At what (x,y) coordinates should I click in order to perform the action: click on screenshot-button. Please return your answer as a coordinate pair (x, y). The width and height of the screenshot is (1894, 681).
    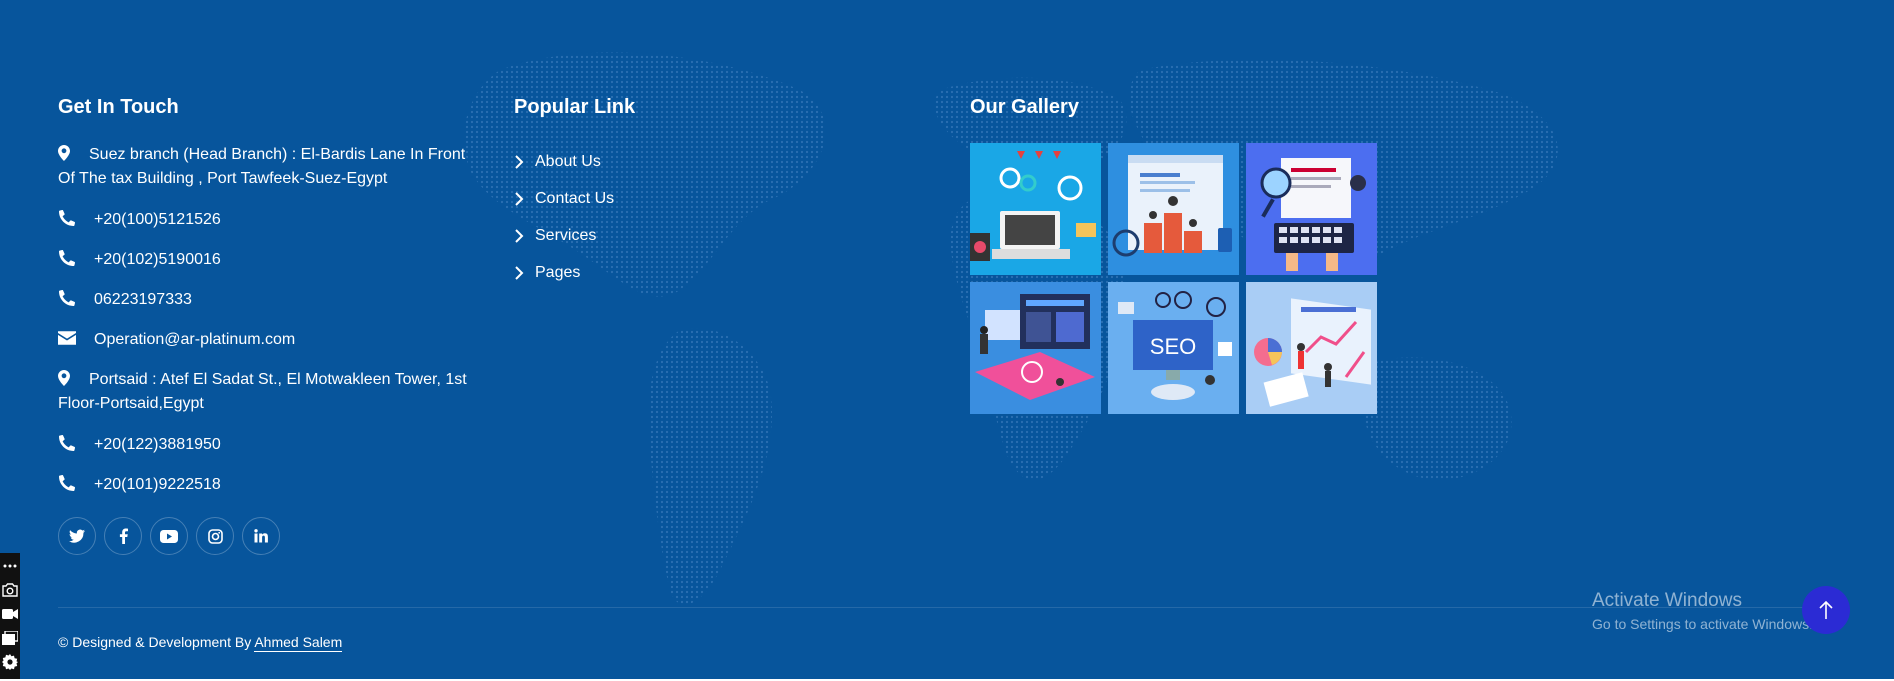
    Looking at the image, I should click on (10, 590).